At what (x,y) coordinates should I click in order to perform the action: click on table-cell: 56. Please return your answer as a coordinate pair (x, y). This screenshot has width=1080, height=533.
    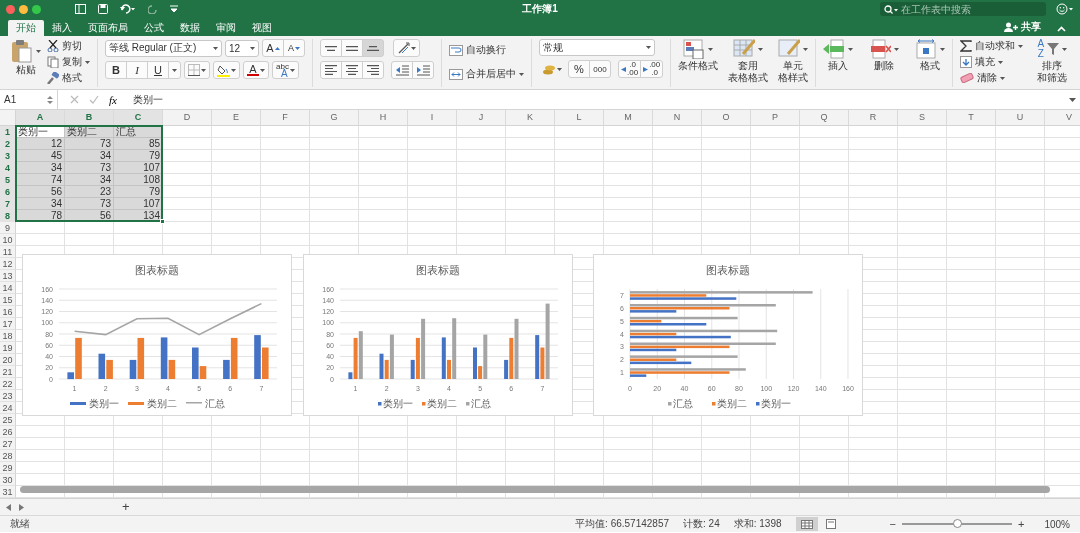
    Looking at the image, I should click on (40, 192).